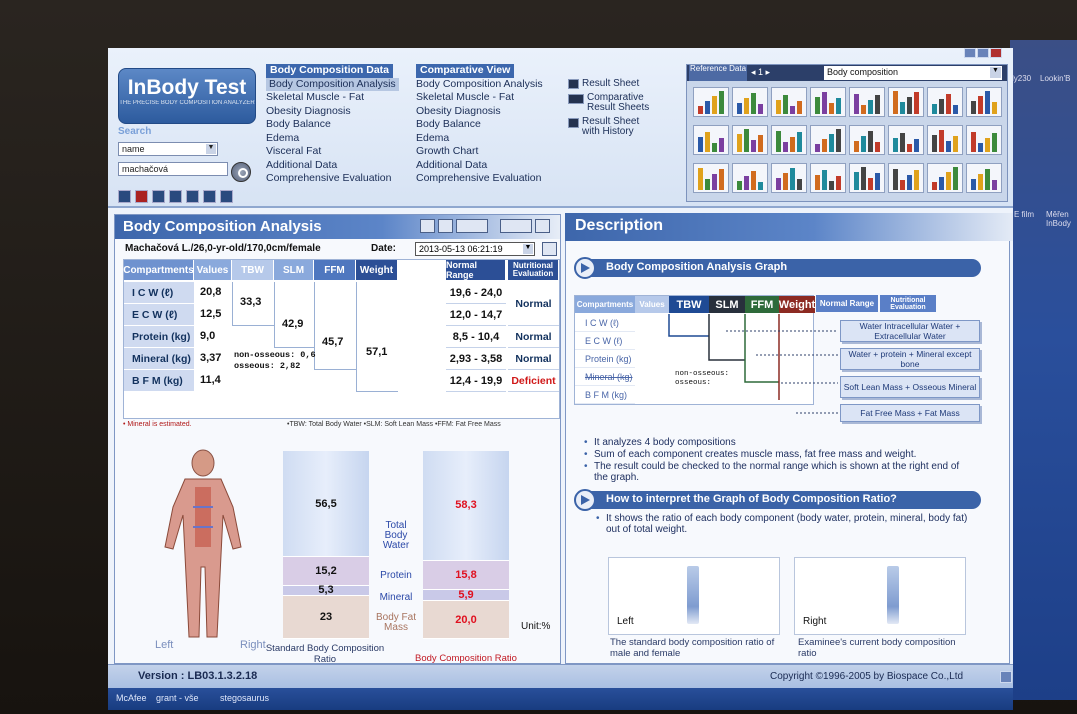 This screenshot has width=1077, height=714. I want to click on value-osseous: osseous: 2,82, so click(267, 366).